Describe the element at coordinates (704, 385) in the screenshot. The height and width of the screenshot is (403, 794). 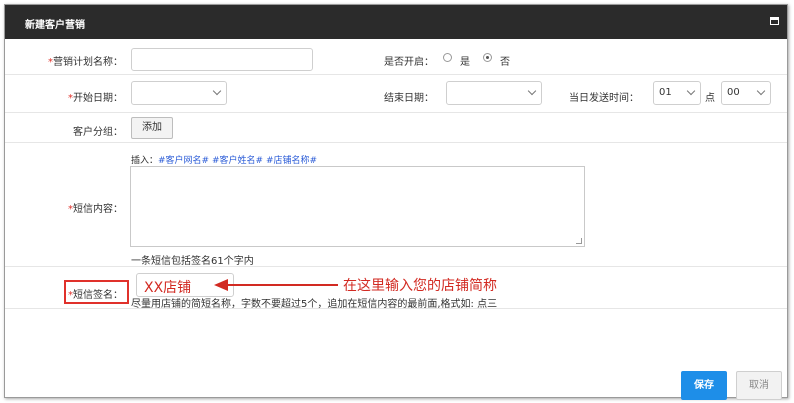
I see `save-button: 保存` at that location.